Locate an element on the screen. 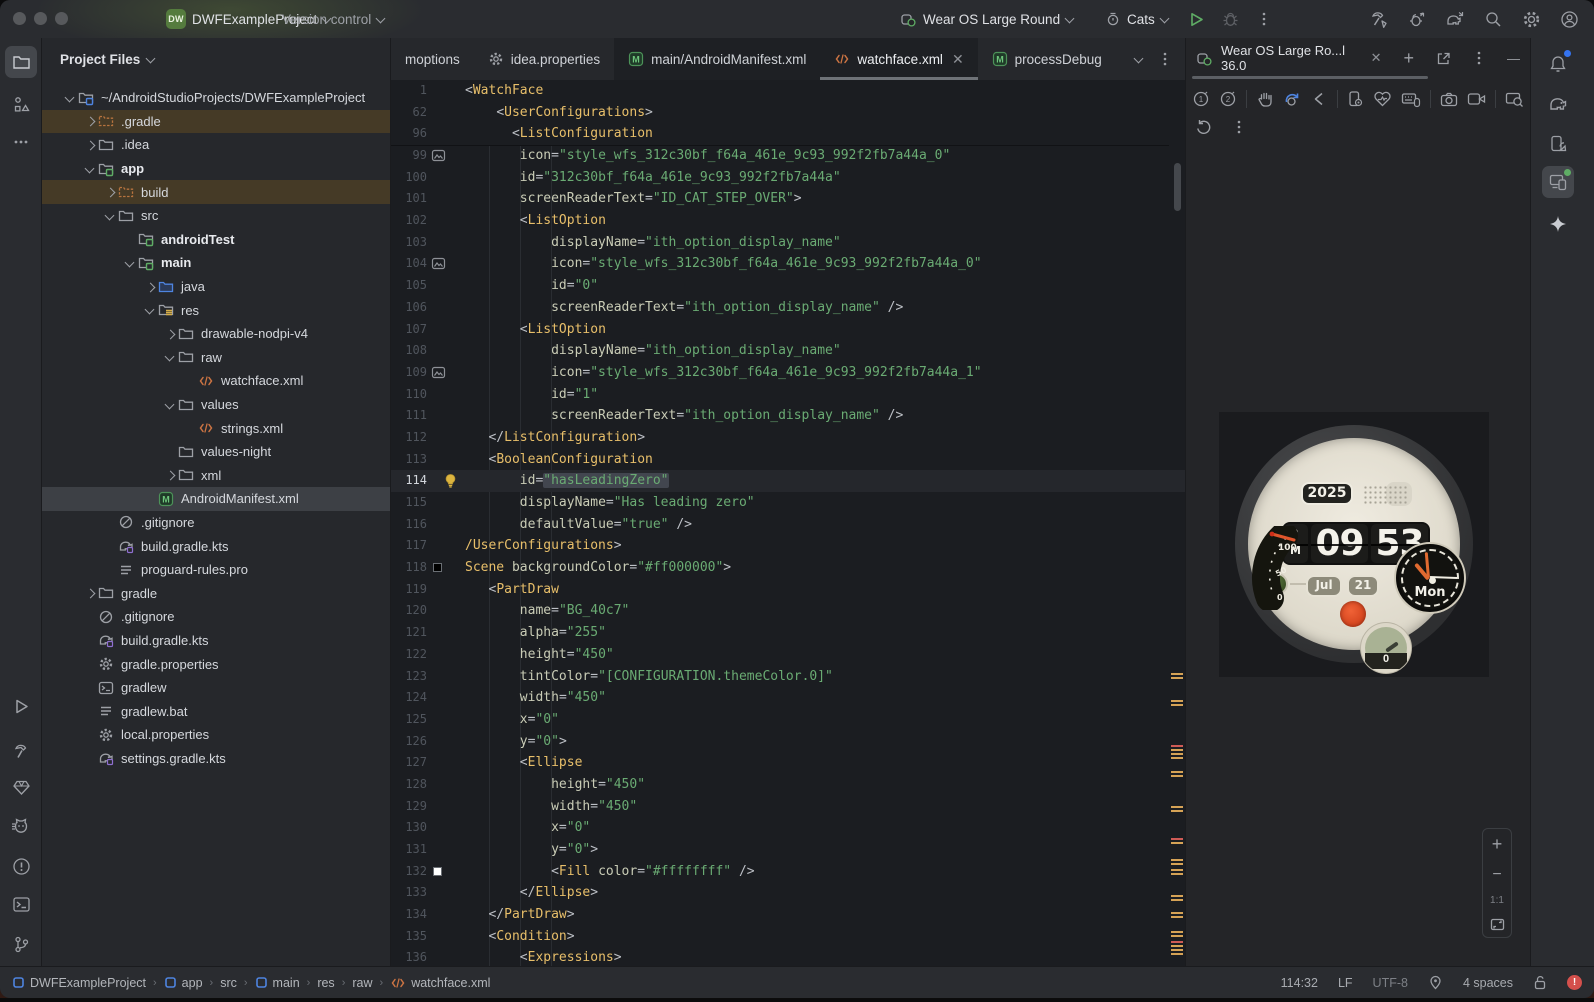 This screenshot has width=1594, height=1002. run-more-actions is located at coordinates (1264, 19).